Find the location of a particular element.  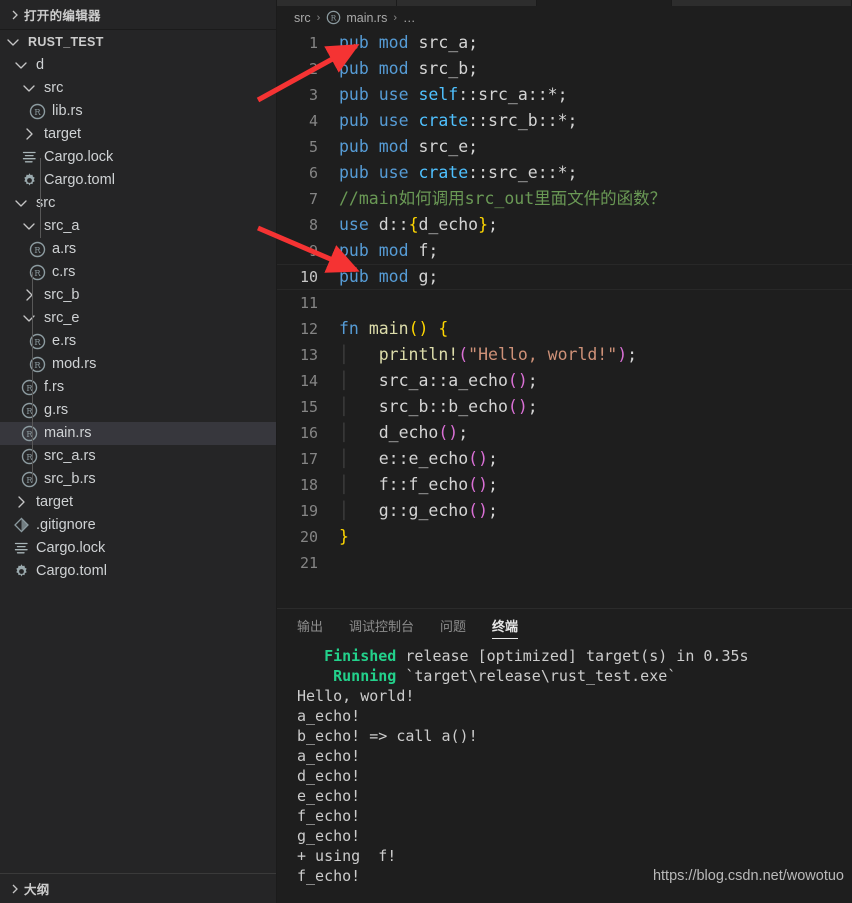

line-number: 7 is located at coordinates (313, 199).